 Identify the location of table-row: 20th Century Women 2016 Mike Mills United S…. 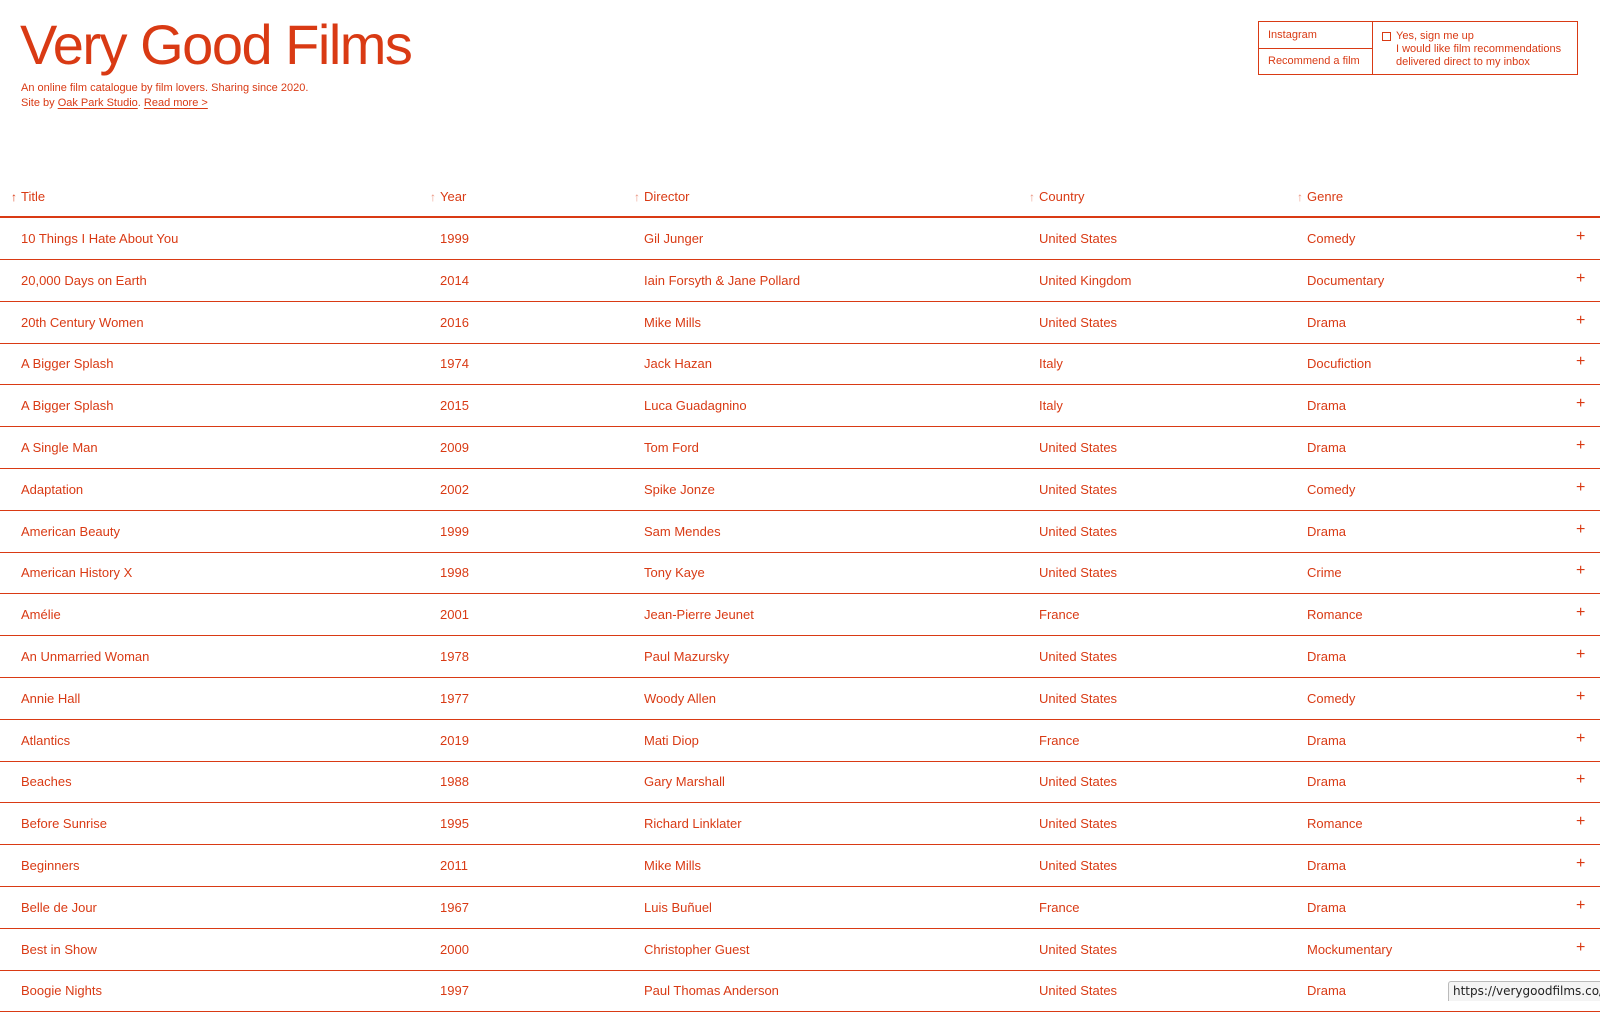
(800, 323).